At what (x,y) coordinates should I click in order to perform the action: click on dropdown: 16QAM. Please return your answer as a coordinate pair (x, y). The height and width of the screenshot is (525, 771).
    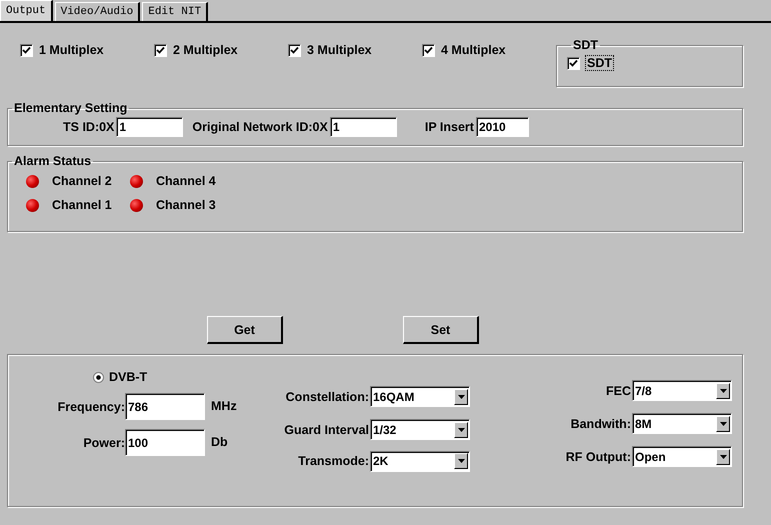
    Looking at the image, I should click on (420, 396).